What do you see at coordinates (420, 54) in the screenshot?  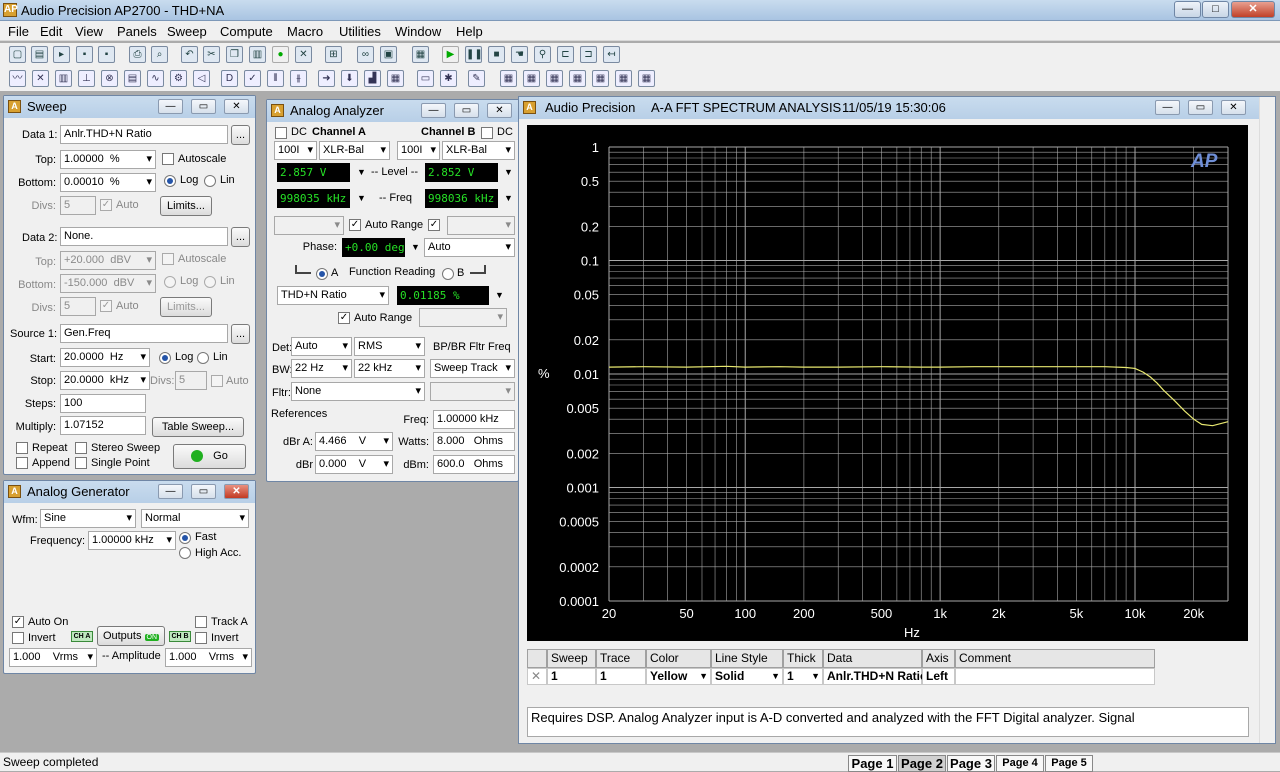 I see `display-icon: ▦` at bounding box center [420, 54].